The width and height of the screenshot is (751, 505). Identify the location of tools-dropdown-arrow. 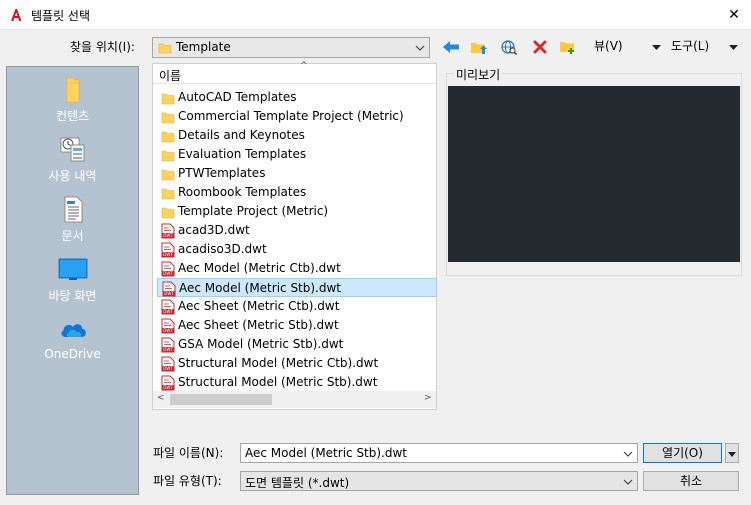
(733, 47).